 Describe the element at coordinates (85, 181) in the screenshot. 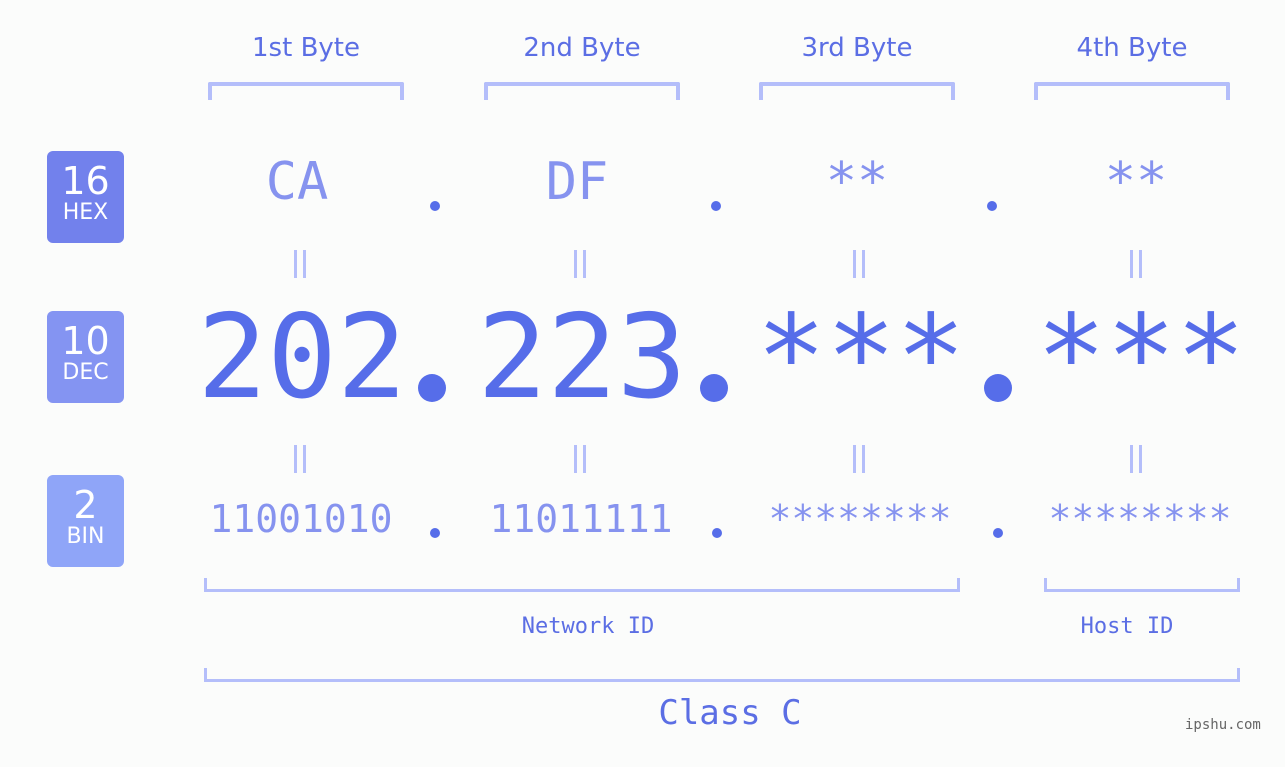

I see `hex-badge-base: 16` at that location.